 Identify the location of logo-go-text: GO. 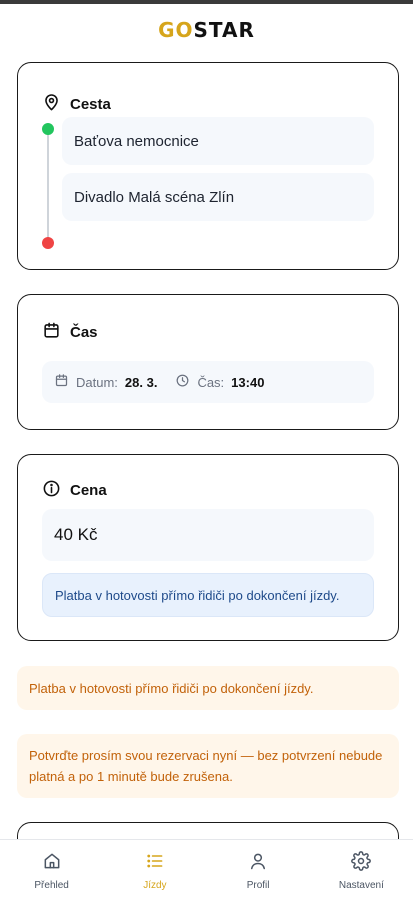
(176, 30).